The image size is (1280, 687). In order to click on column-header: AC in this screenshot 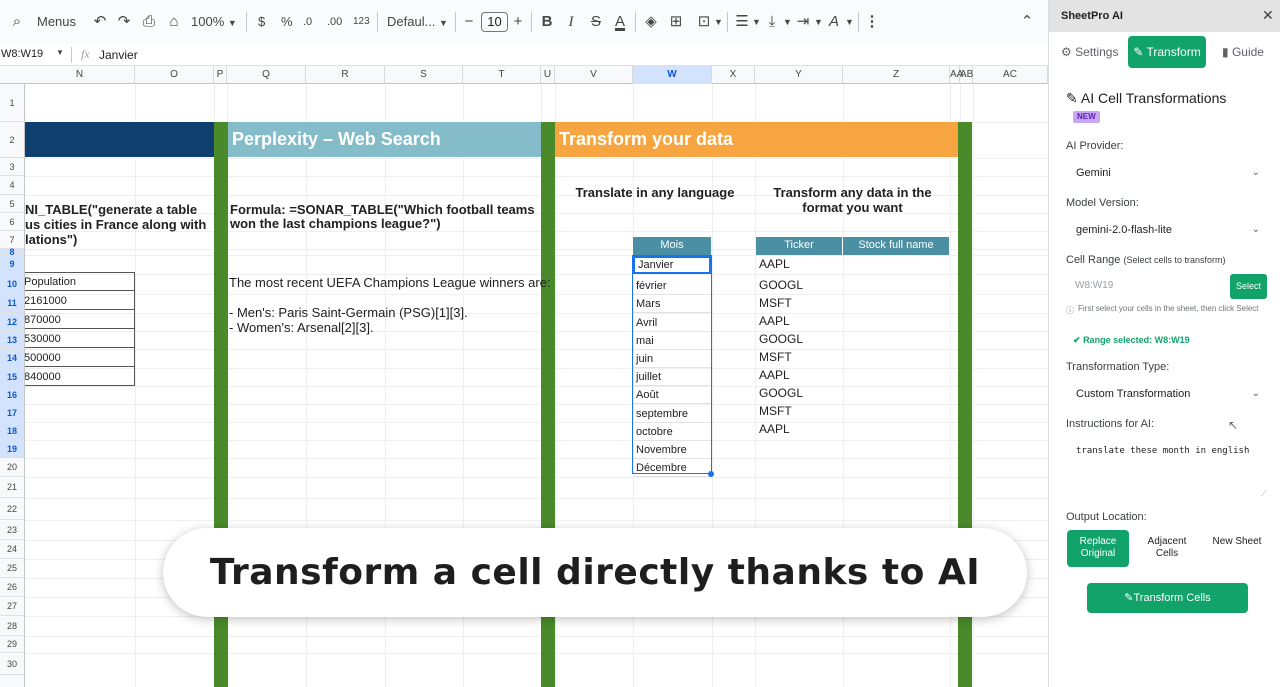, I will do `click(1010, 75)`.